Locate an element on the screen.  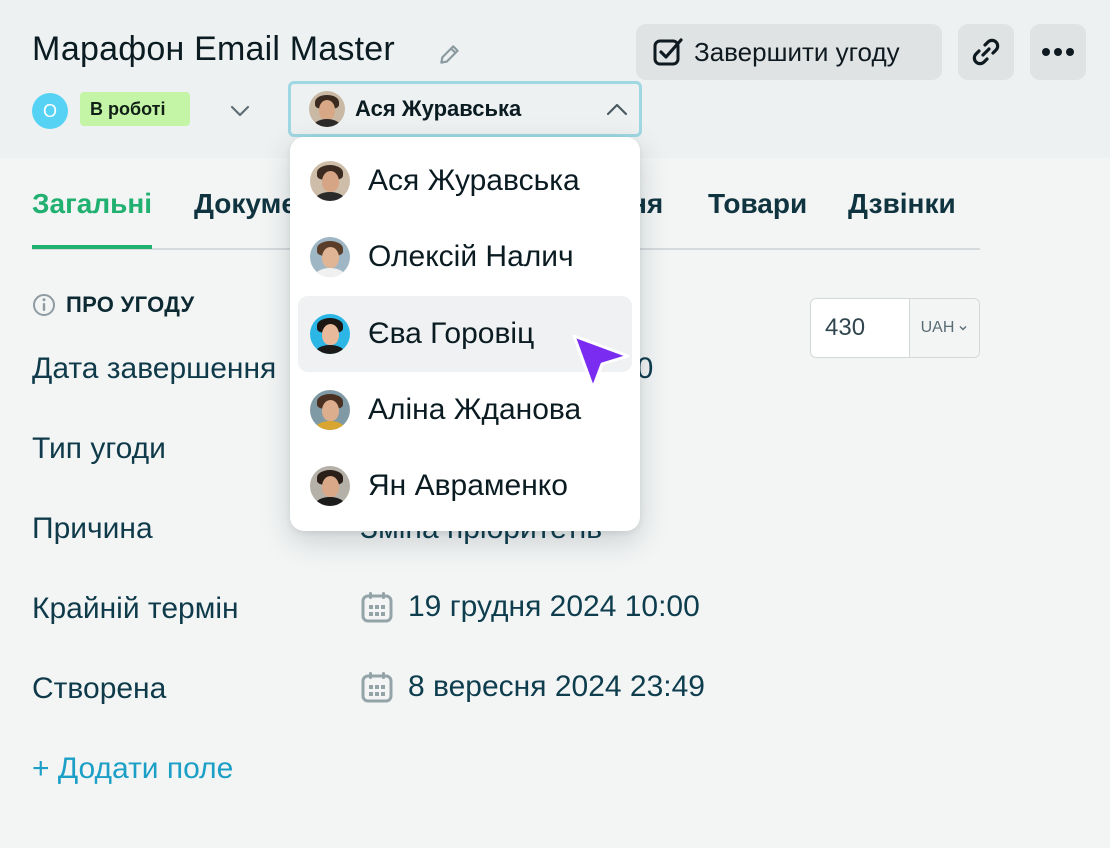
chevron-up-icon is located at coordinates (617, 109).